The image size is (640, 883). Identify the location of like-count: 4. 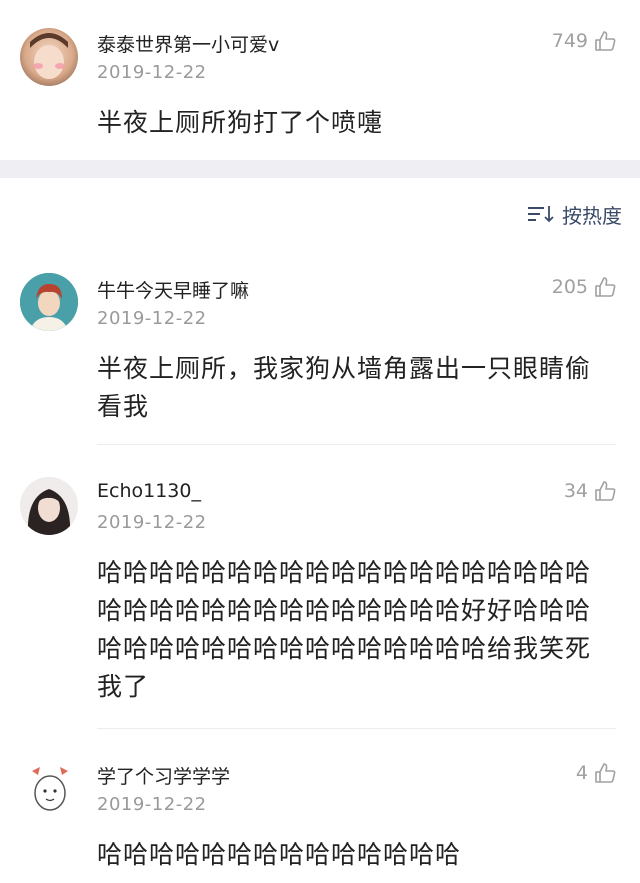
(581, 773).